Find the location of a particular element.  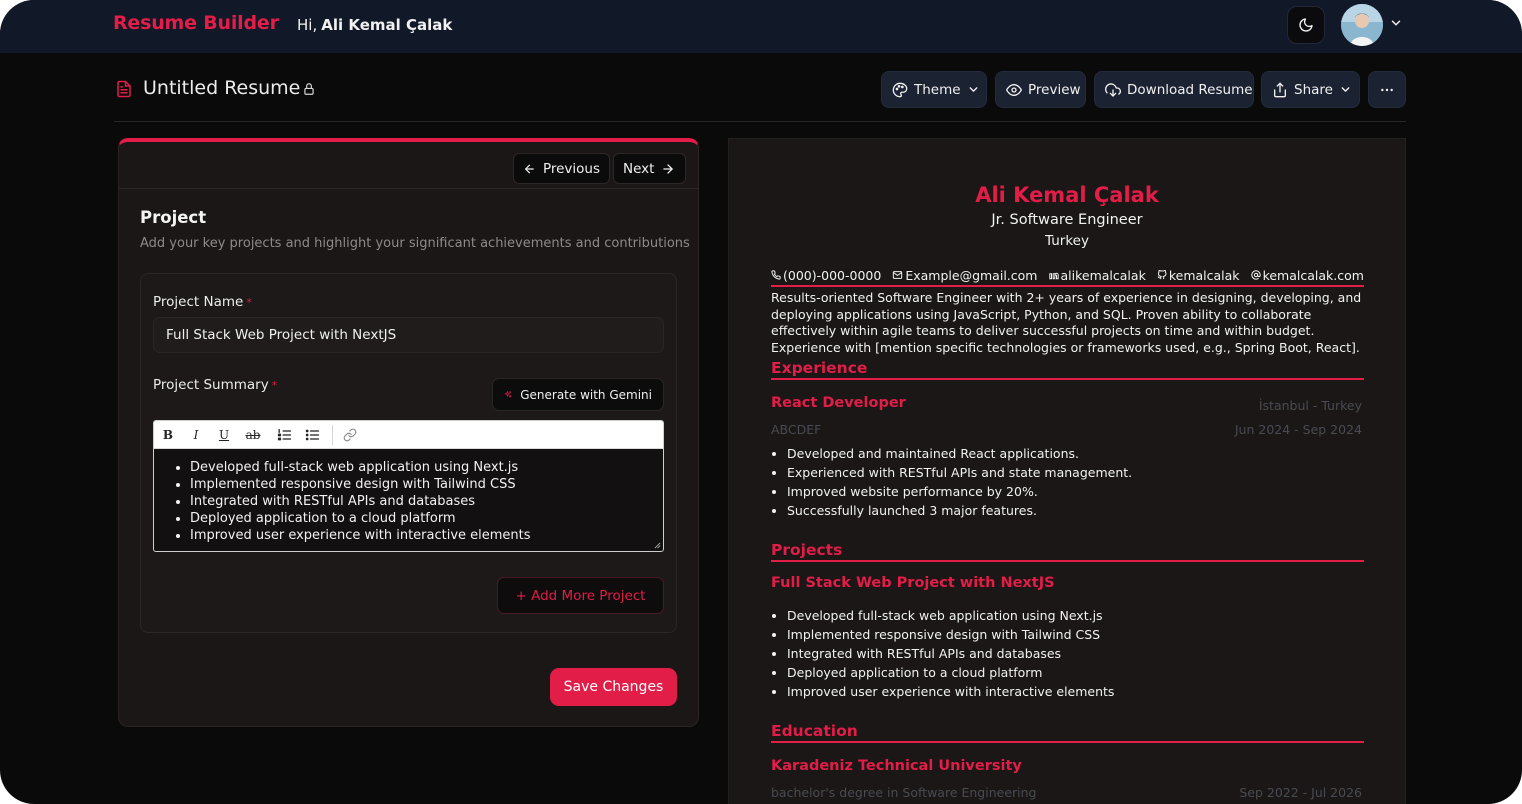

strikethrough-button: ab is located at coordinates (253, 435).